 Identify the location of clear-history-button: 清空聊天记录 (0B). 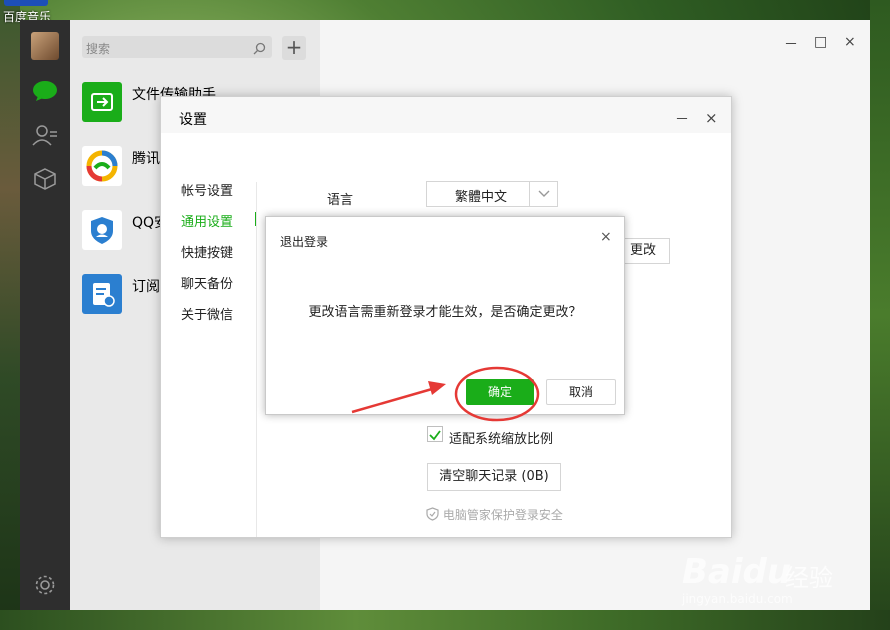
(494, 477).